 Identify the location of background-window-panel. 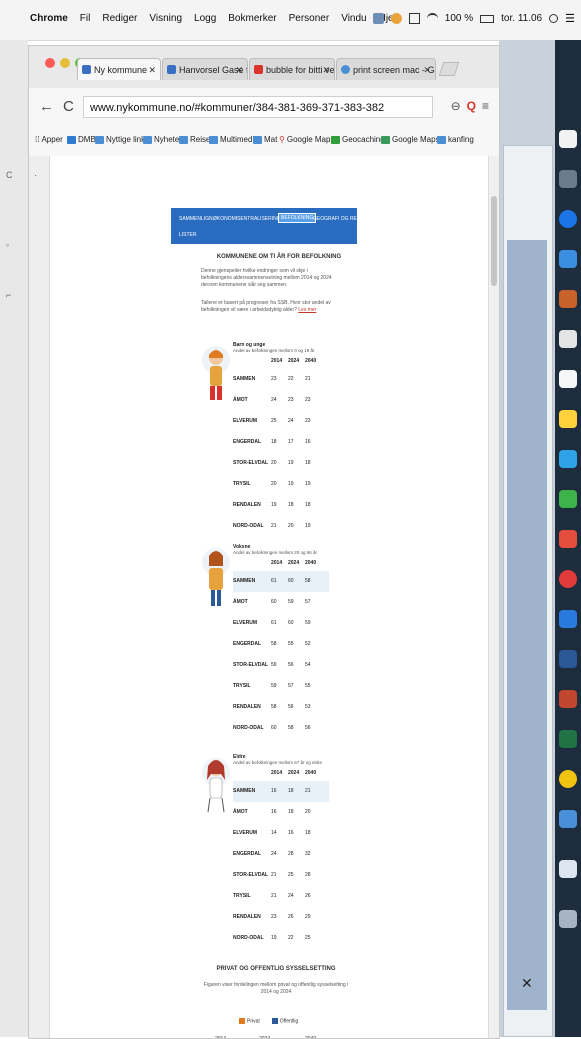
(527, 625).